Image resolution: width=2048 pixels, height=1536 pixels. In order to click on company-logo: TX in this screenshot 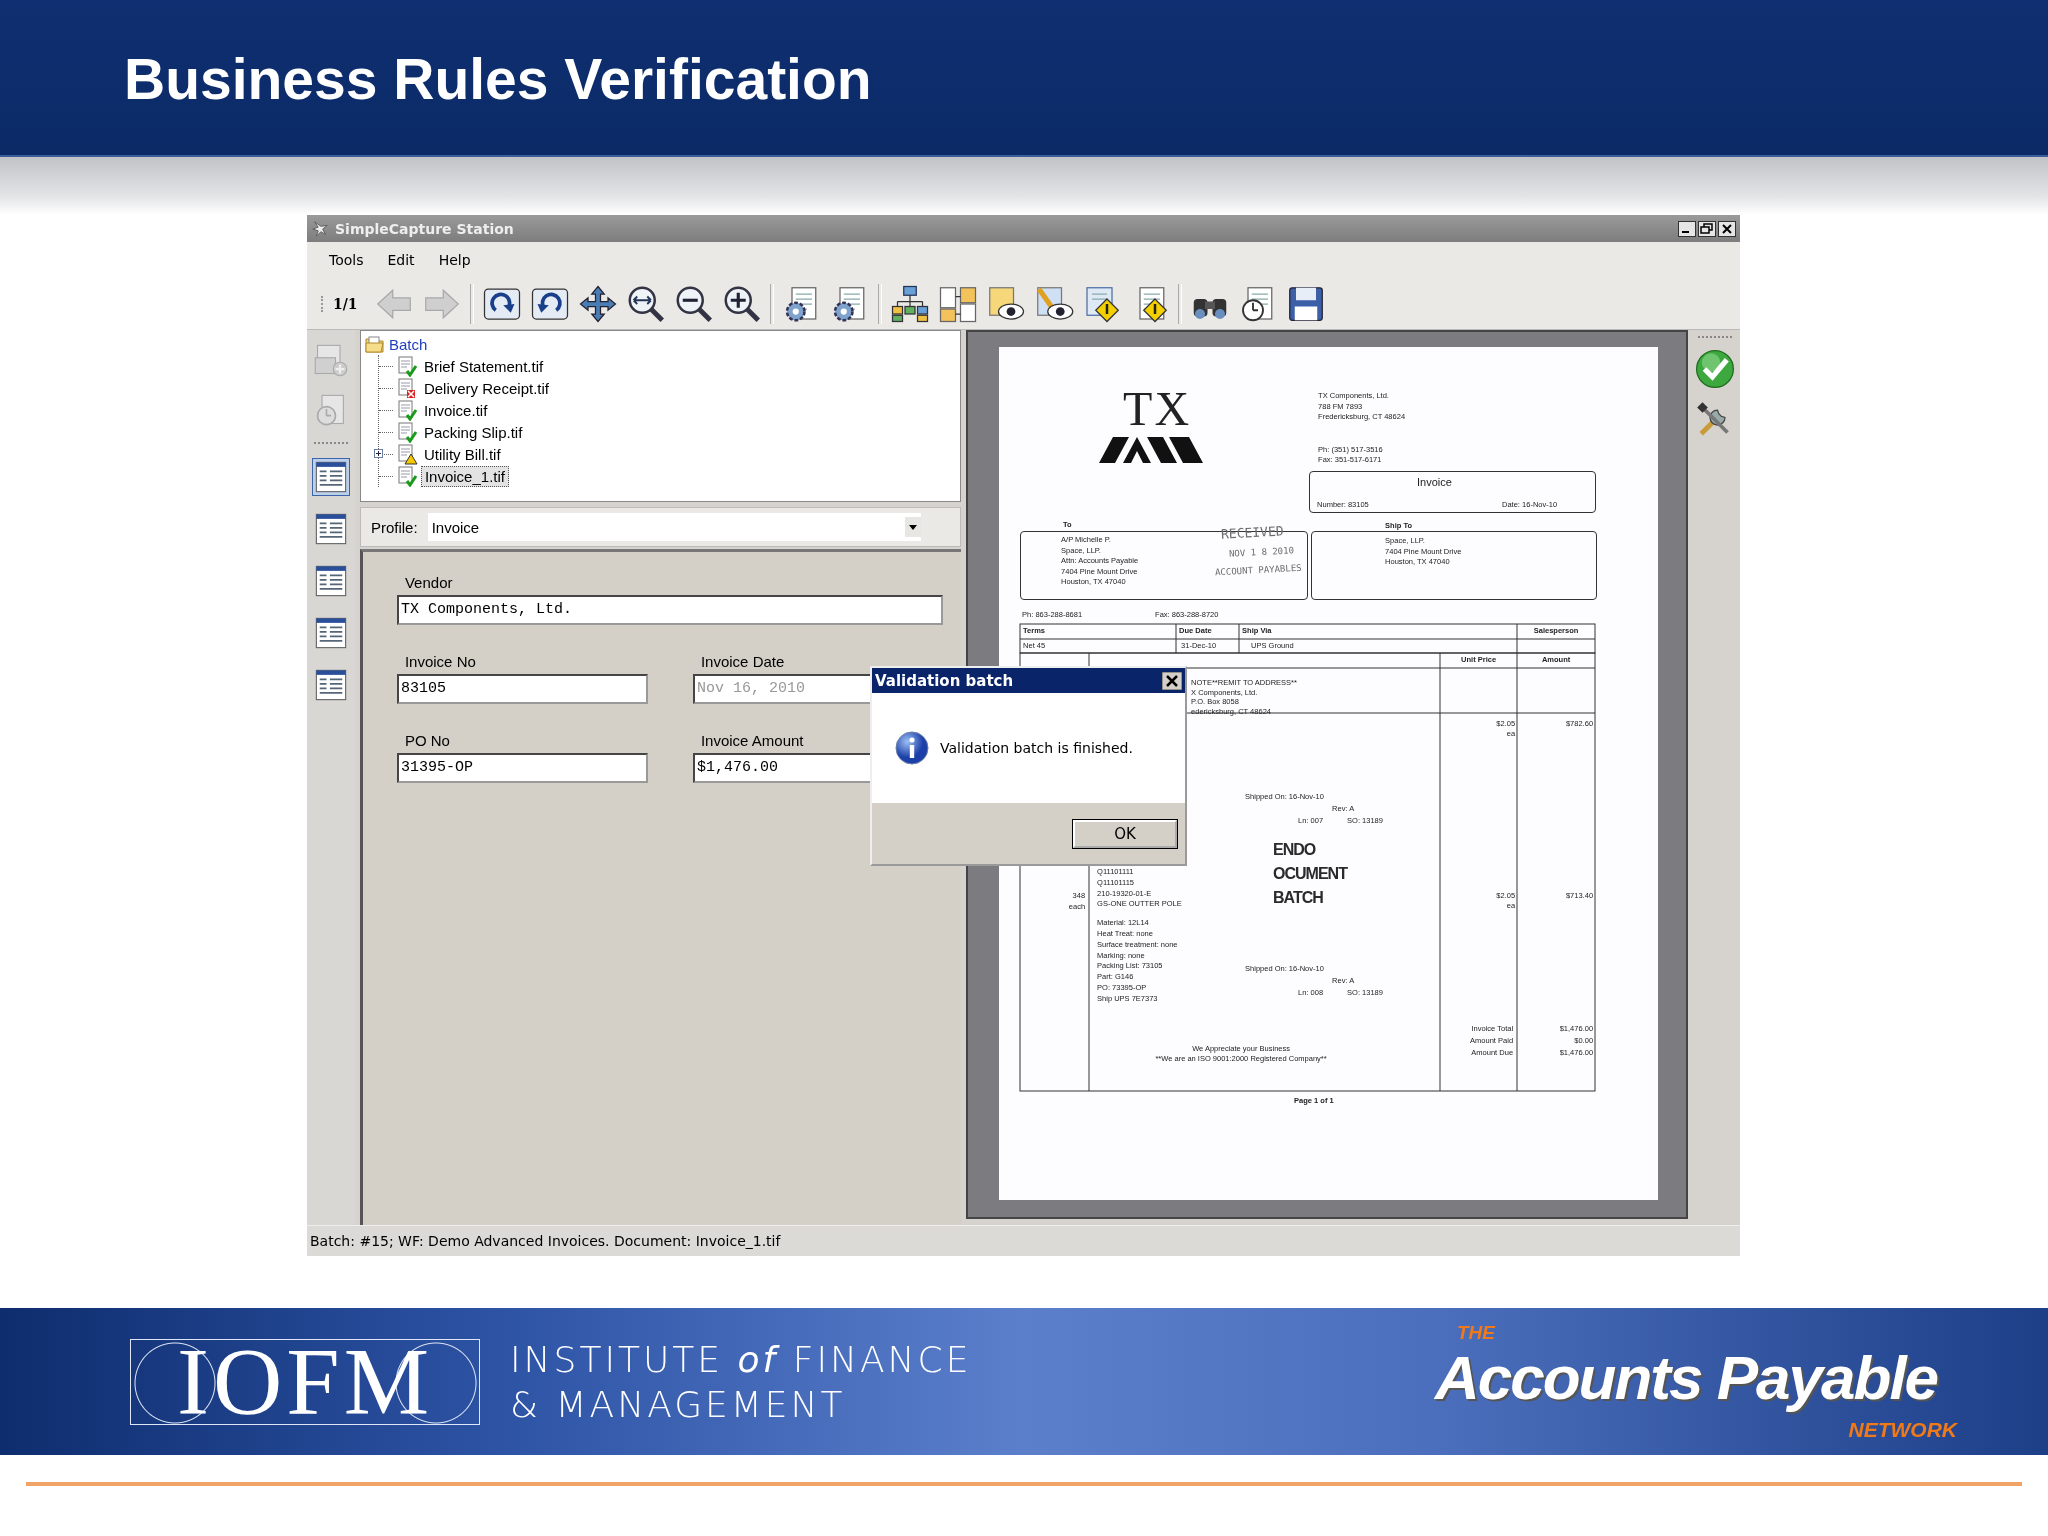, I will do `click(1157, 409)`.